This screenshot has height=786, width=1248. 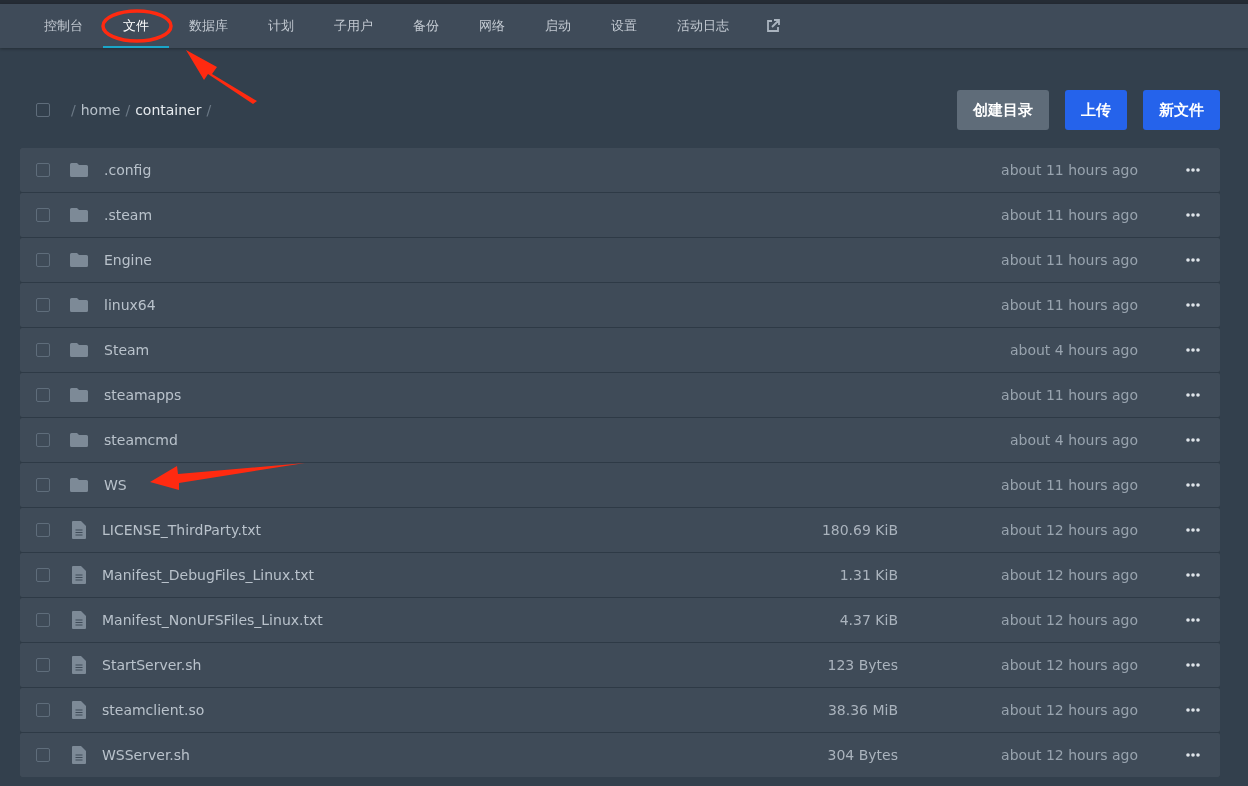 What do you see at coordinates (862, 665) in the screenshot?
I see `file-size: 123 Bytes` at bounding box center [862, 665].